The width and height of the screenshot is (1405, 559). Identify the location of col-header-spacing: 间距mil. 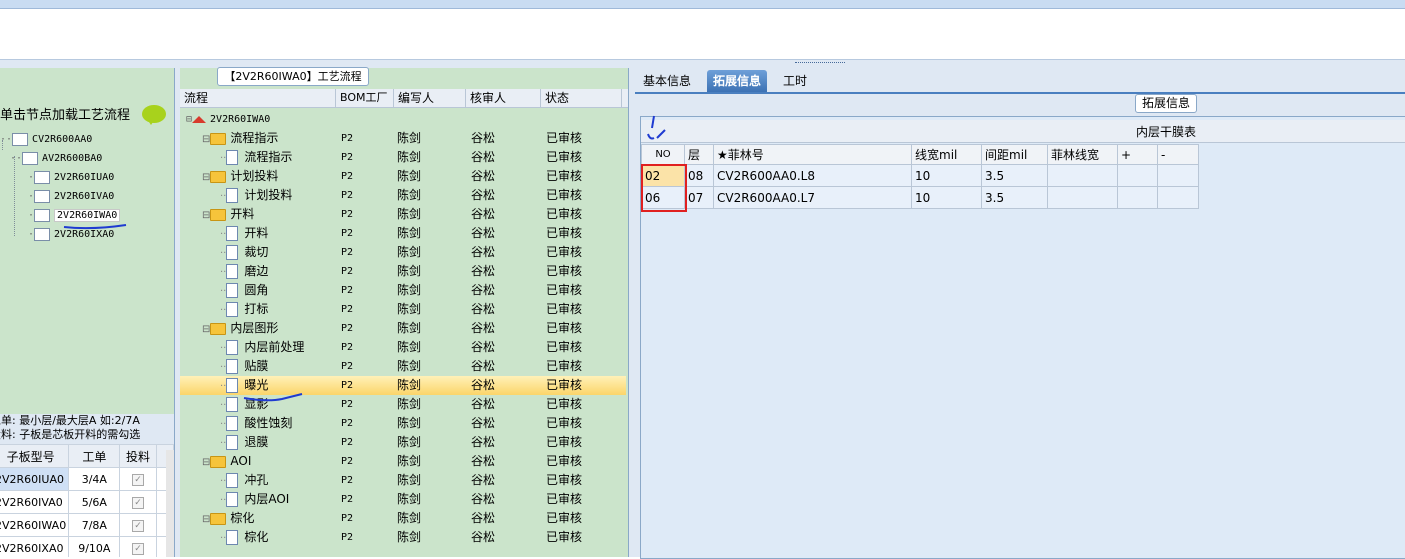
(1014, 154).